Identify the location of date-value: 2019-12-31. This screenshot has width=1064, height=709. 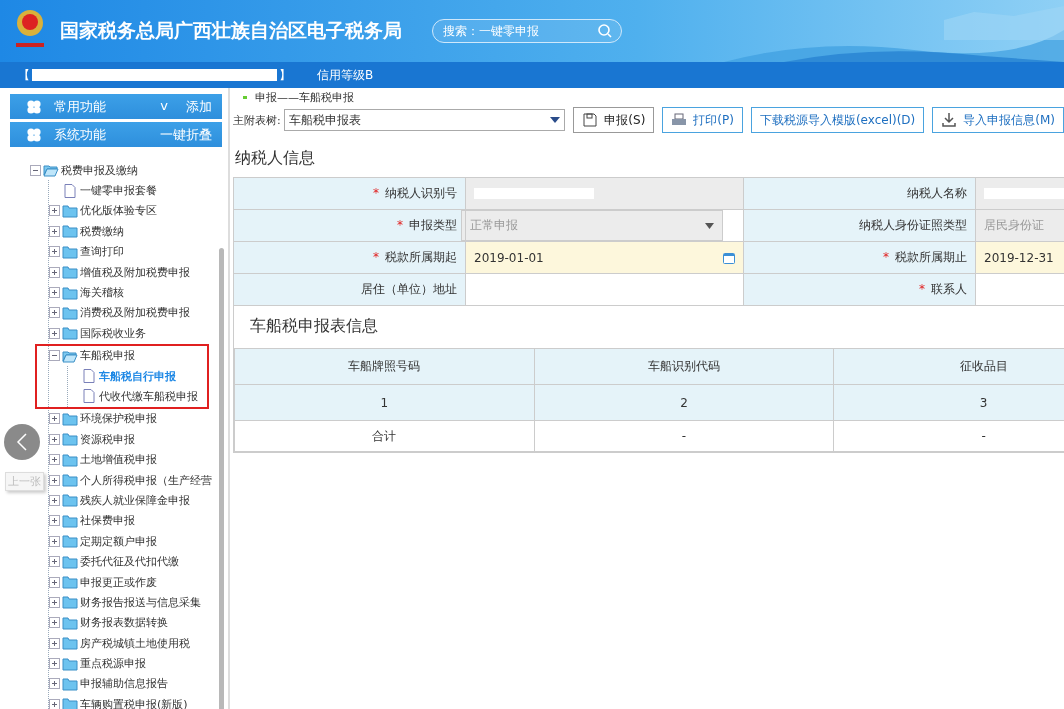
(1019, 257).